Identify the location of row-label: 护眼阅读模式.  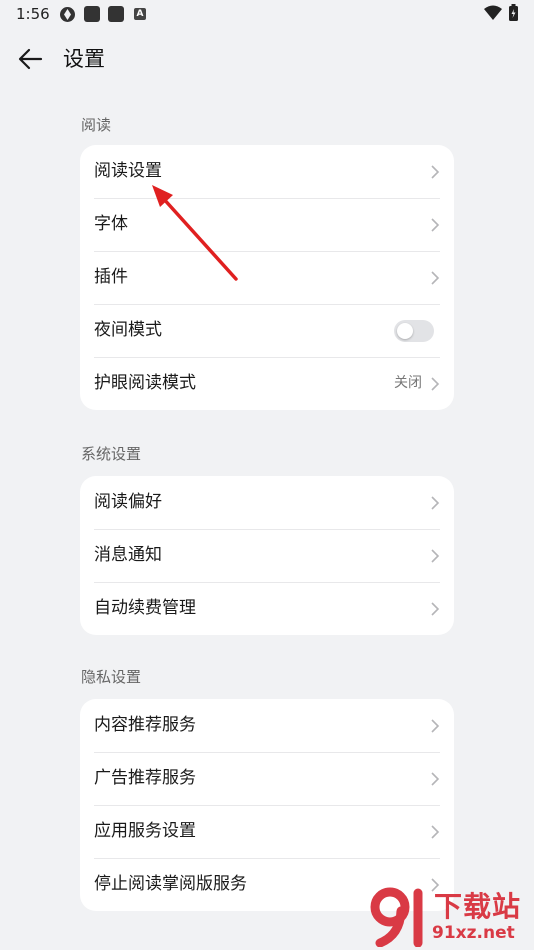
(145, 383).